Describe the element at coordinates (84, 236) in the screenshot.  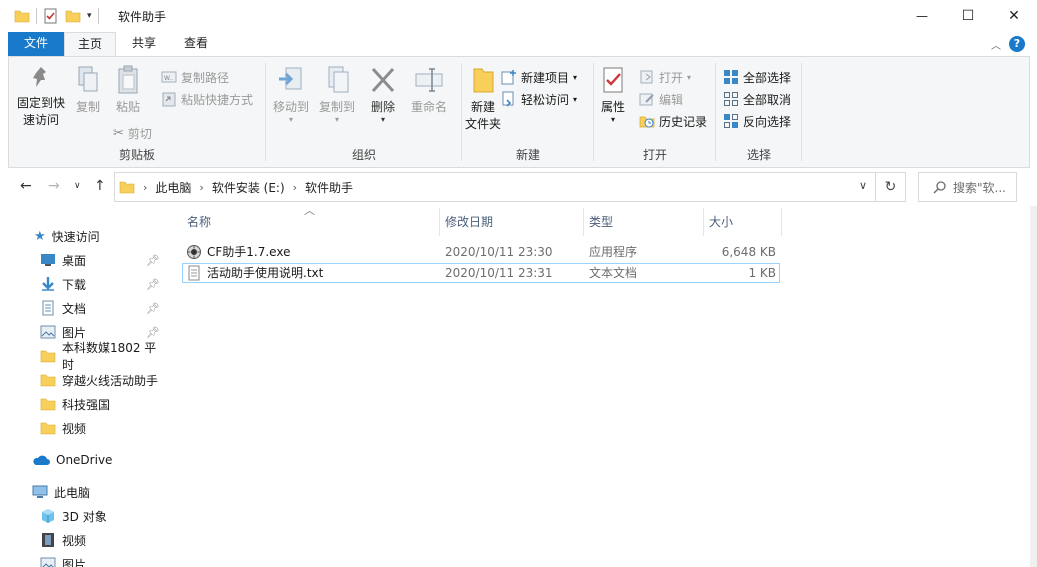
I see `nav-quick-access: ★ 快速访问` at that location.